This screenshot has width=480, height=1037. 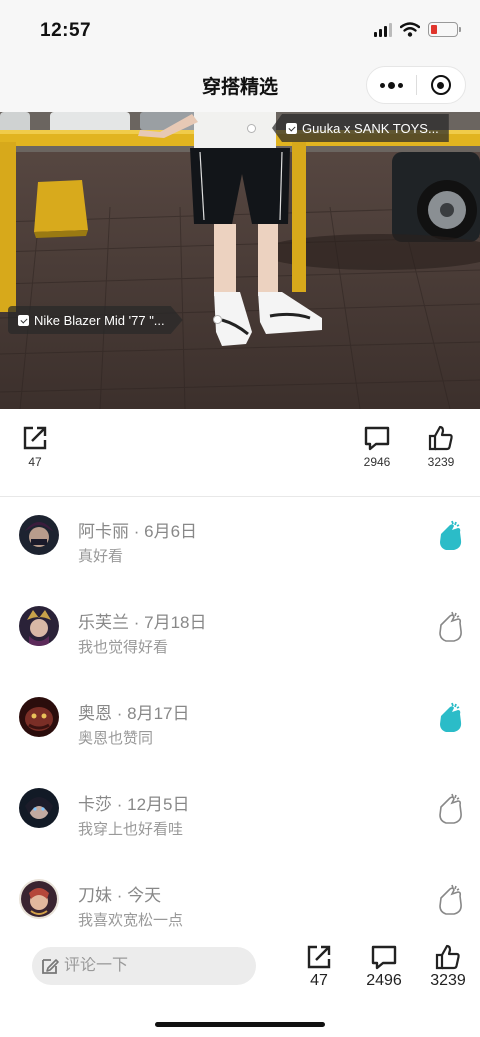 I want to click on comment-item: 奥恩 · 8月17日 奥恩也赞同, so click(x=240, y=725).